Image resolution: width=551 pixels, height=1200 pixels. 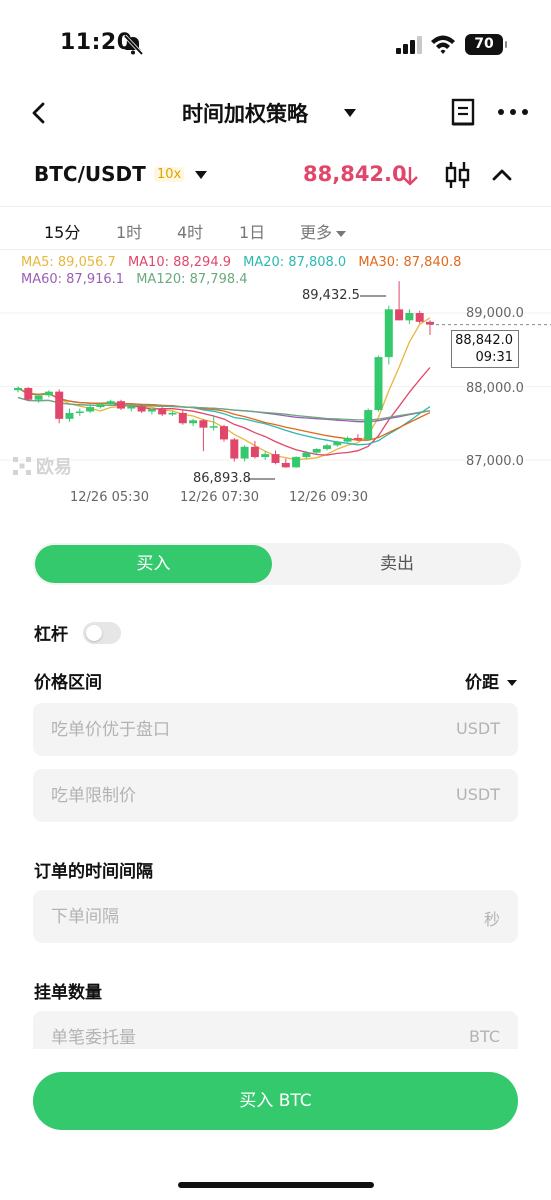 I want to click on taker-limit-unit: USDT, so click(x=478, y=794).